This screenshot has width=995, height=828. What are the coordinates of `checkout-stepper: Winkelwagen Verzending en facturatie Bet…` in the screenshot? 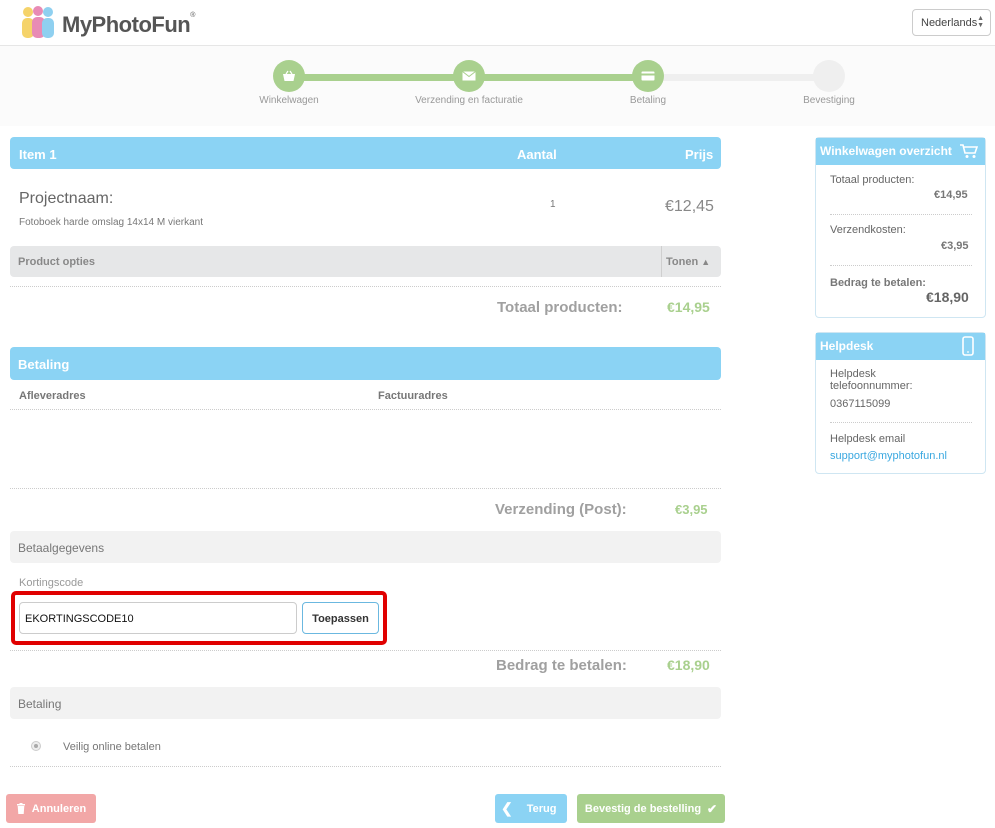 It's located at (497, 86).